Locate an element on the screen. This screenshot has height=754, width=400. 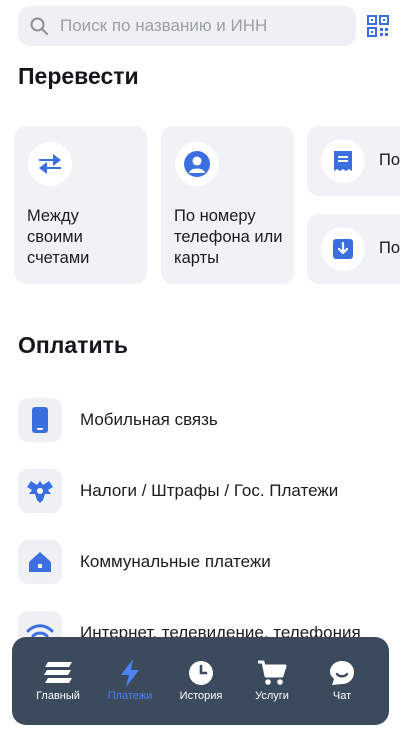
nav-label: Главный is located at coordinates (58, 696).